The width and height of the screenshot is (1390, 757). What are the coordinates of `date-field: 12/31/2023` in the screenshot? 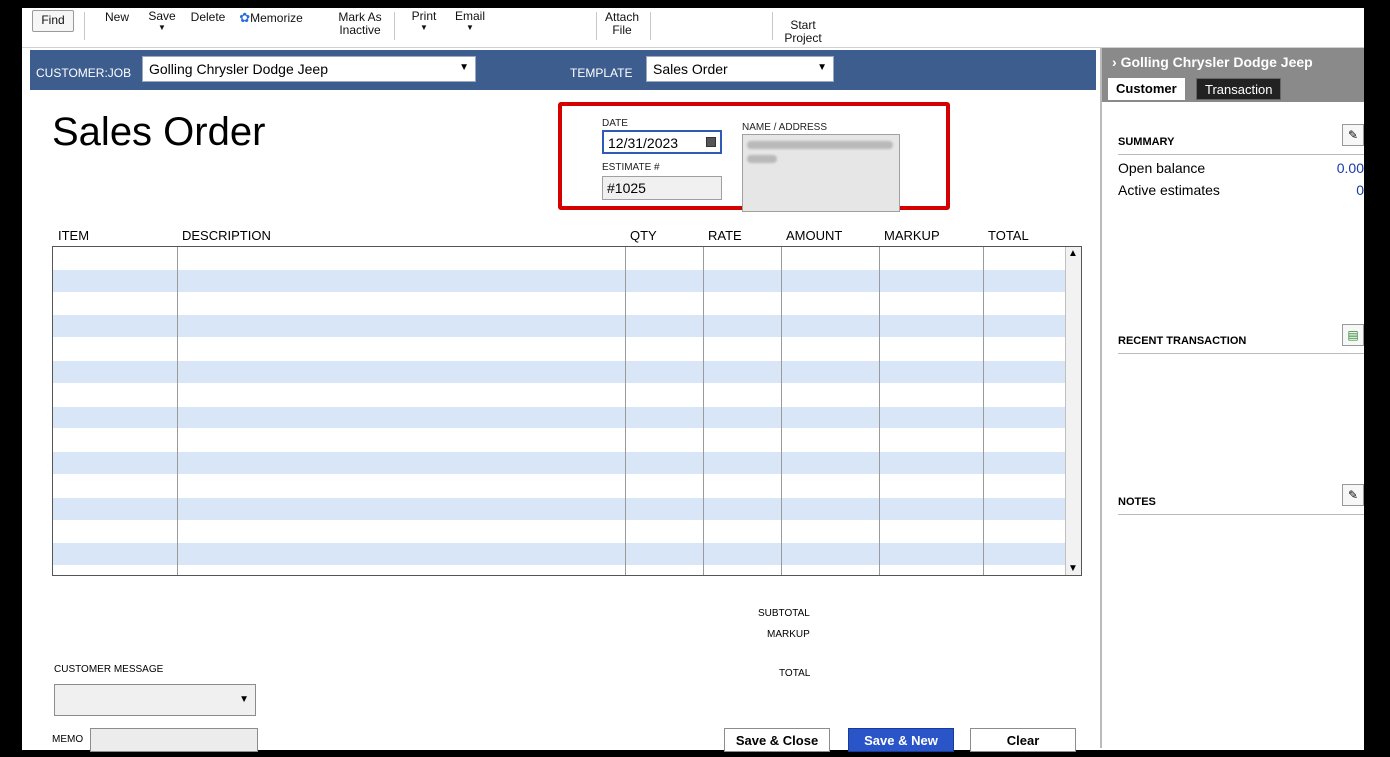 It's located at (662, 142).